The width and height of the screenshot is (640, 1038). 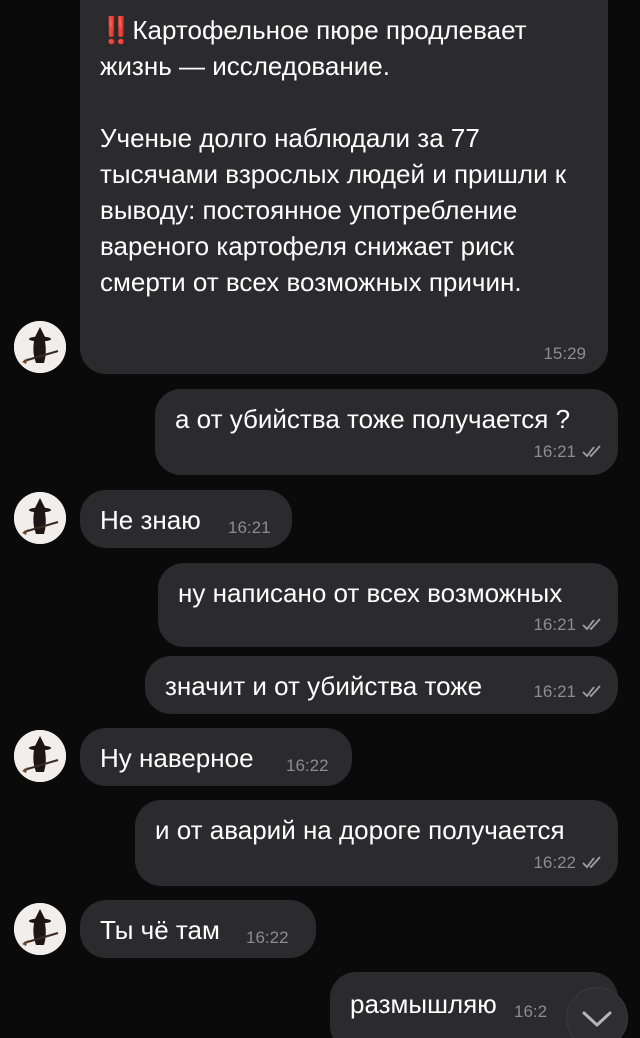 I want to click on message-time: 15:29, so click(x=564, y=353).